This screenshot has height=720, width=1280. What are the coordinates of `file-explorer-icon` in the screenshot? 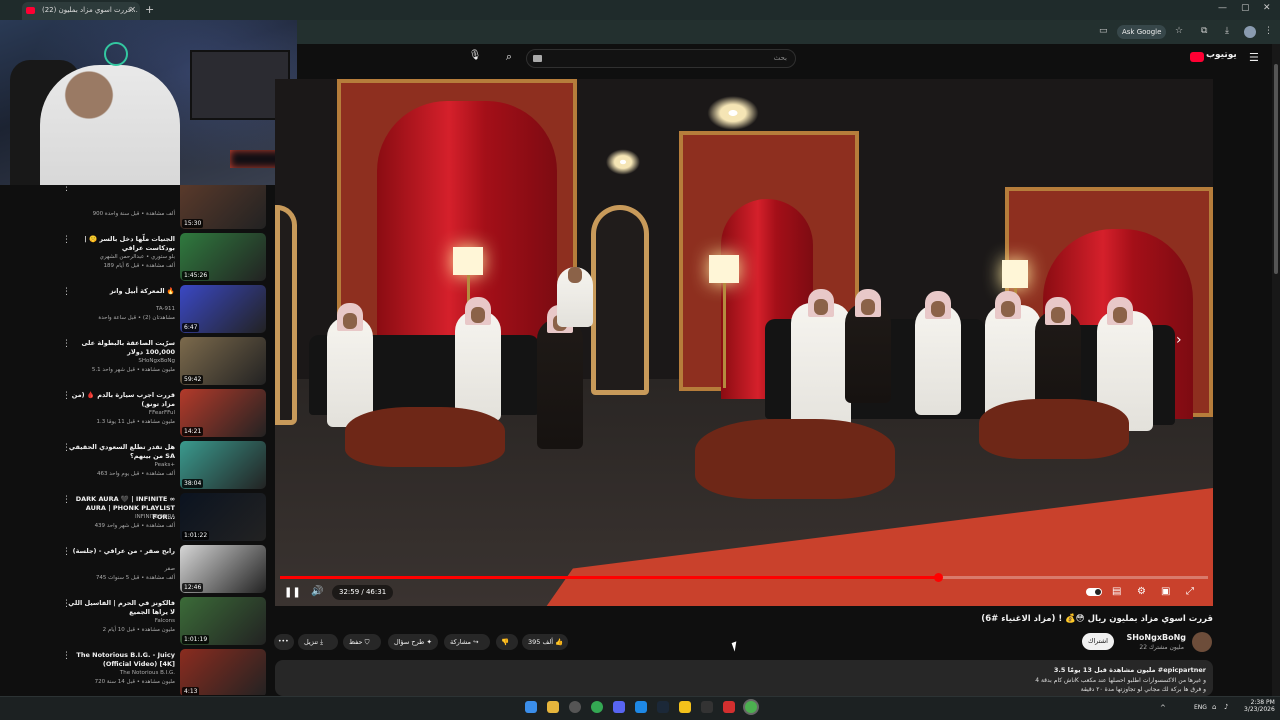 It's located at (553, 707).